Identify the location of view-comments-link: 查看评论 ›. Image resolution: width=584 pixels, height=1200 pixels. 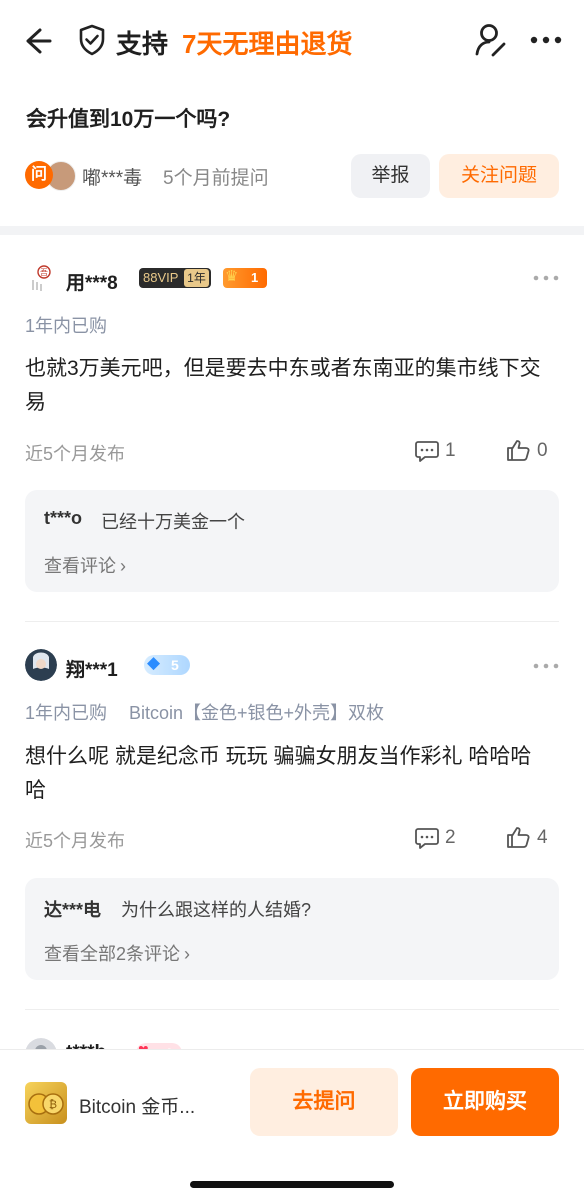
(85, 565).